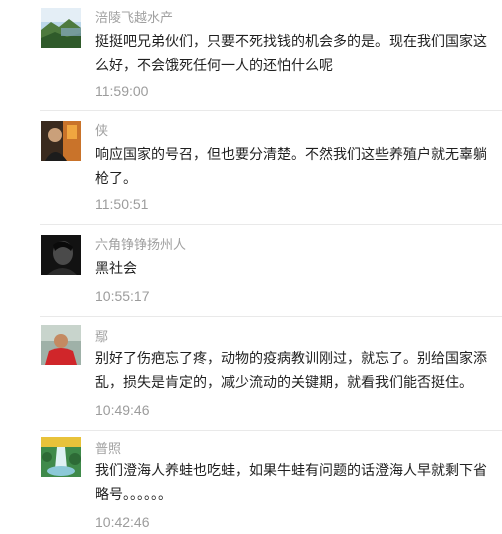 The image size is (502, 534). I want to click on landscape-avatar, so click(61, 28).